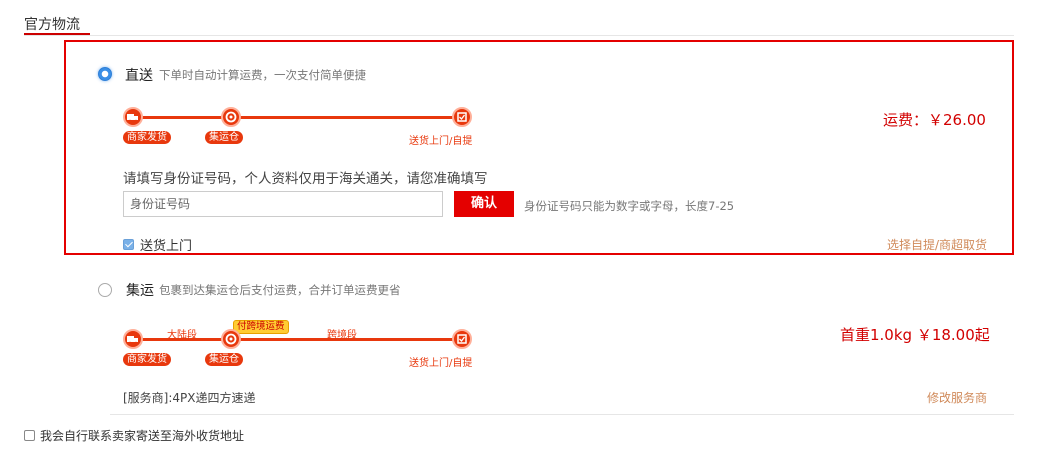 This screenshot has width=1040, height=453. Describe the element at coordinates (166, 244) in the screenshot. I see `door-delivery-label: 送货上门` at that location.